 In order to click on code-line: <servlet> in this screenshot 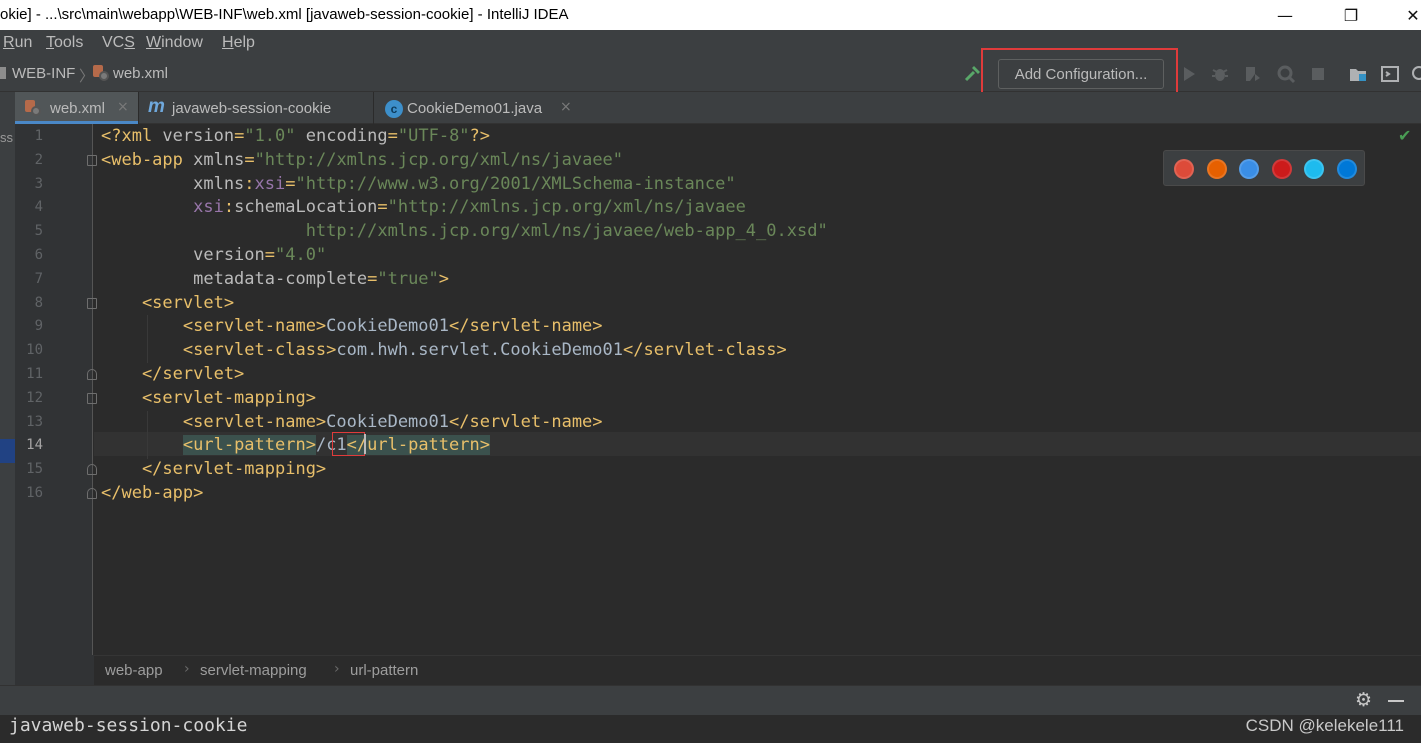, I will do `click(168, 302)`.